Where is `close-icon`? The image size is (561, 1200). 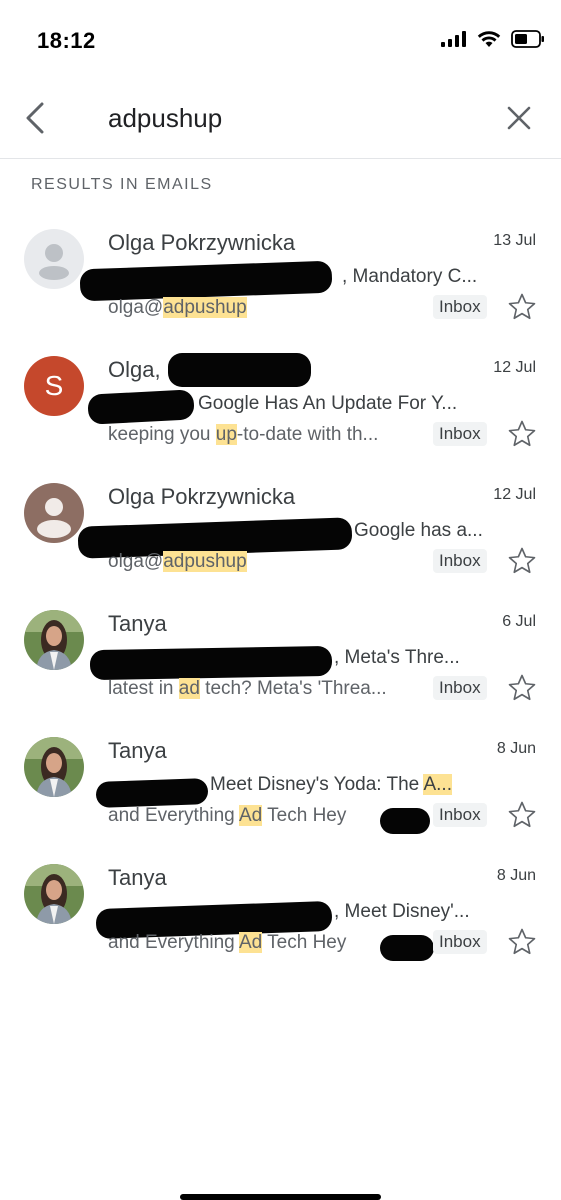
close-icon is located at coordinates (519, 118).